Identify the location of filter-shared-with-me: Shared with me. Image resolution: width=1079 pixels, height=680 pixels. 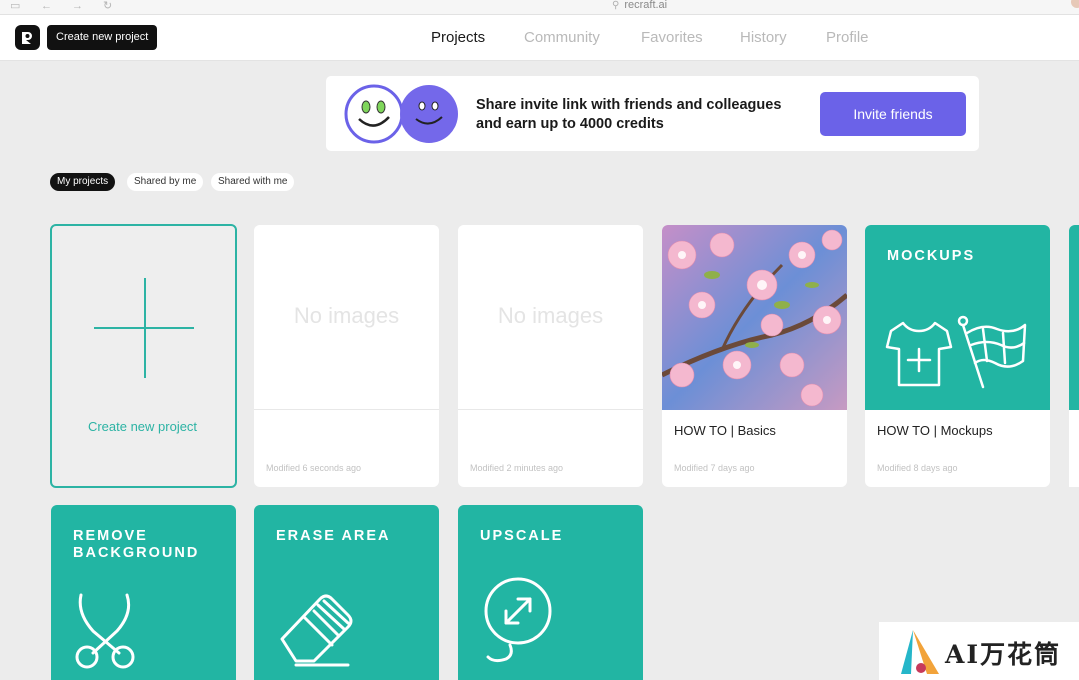
(253, 182).